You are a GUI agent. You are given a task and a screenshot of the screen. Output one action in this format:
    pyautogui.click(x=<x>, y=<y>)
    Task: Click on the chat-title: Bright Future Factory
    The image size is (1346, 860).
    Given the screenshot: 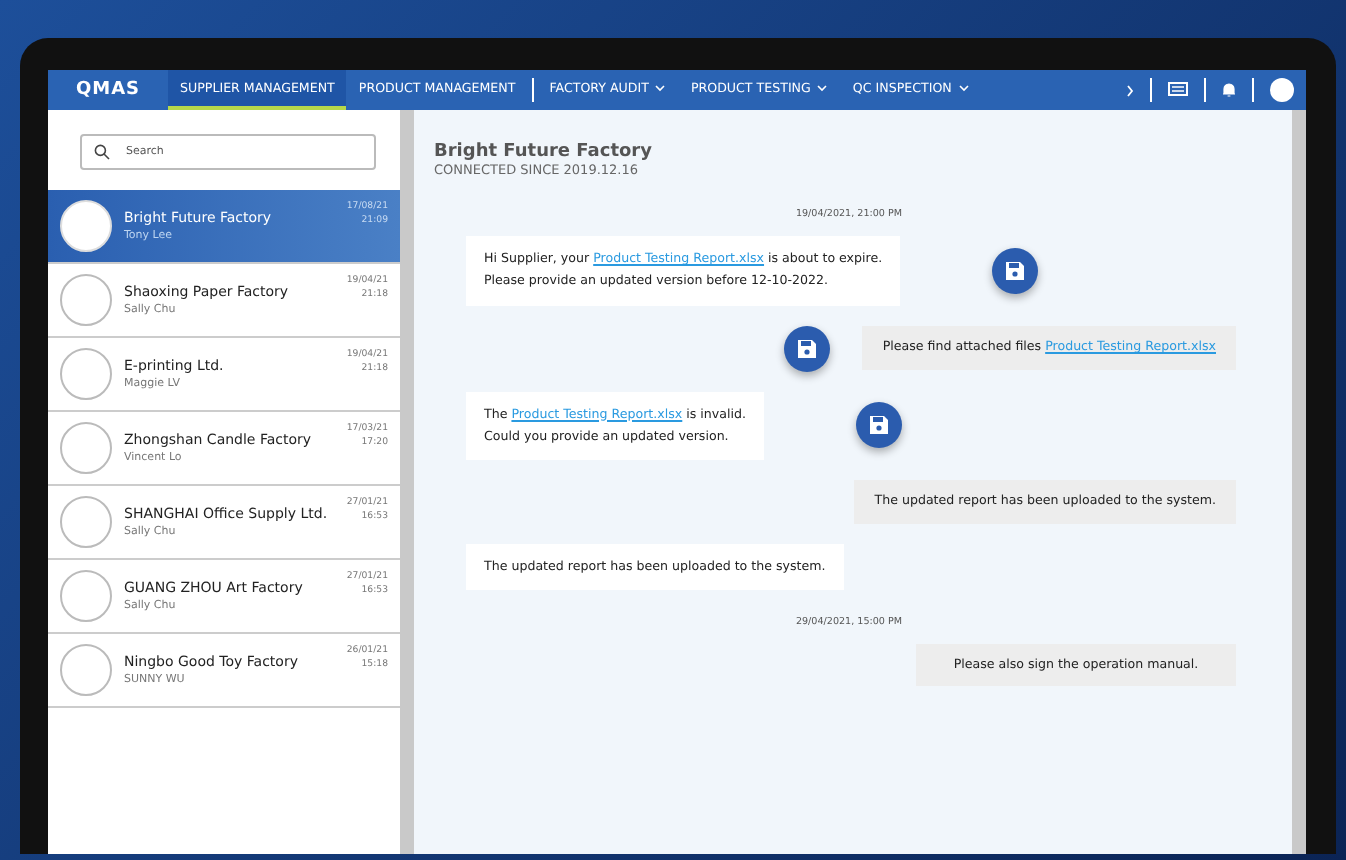 What is the action you would take?
    pyautogui.click(x=544, y=152)
    